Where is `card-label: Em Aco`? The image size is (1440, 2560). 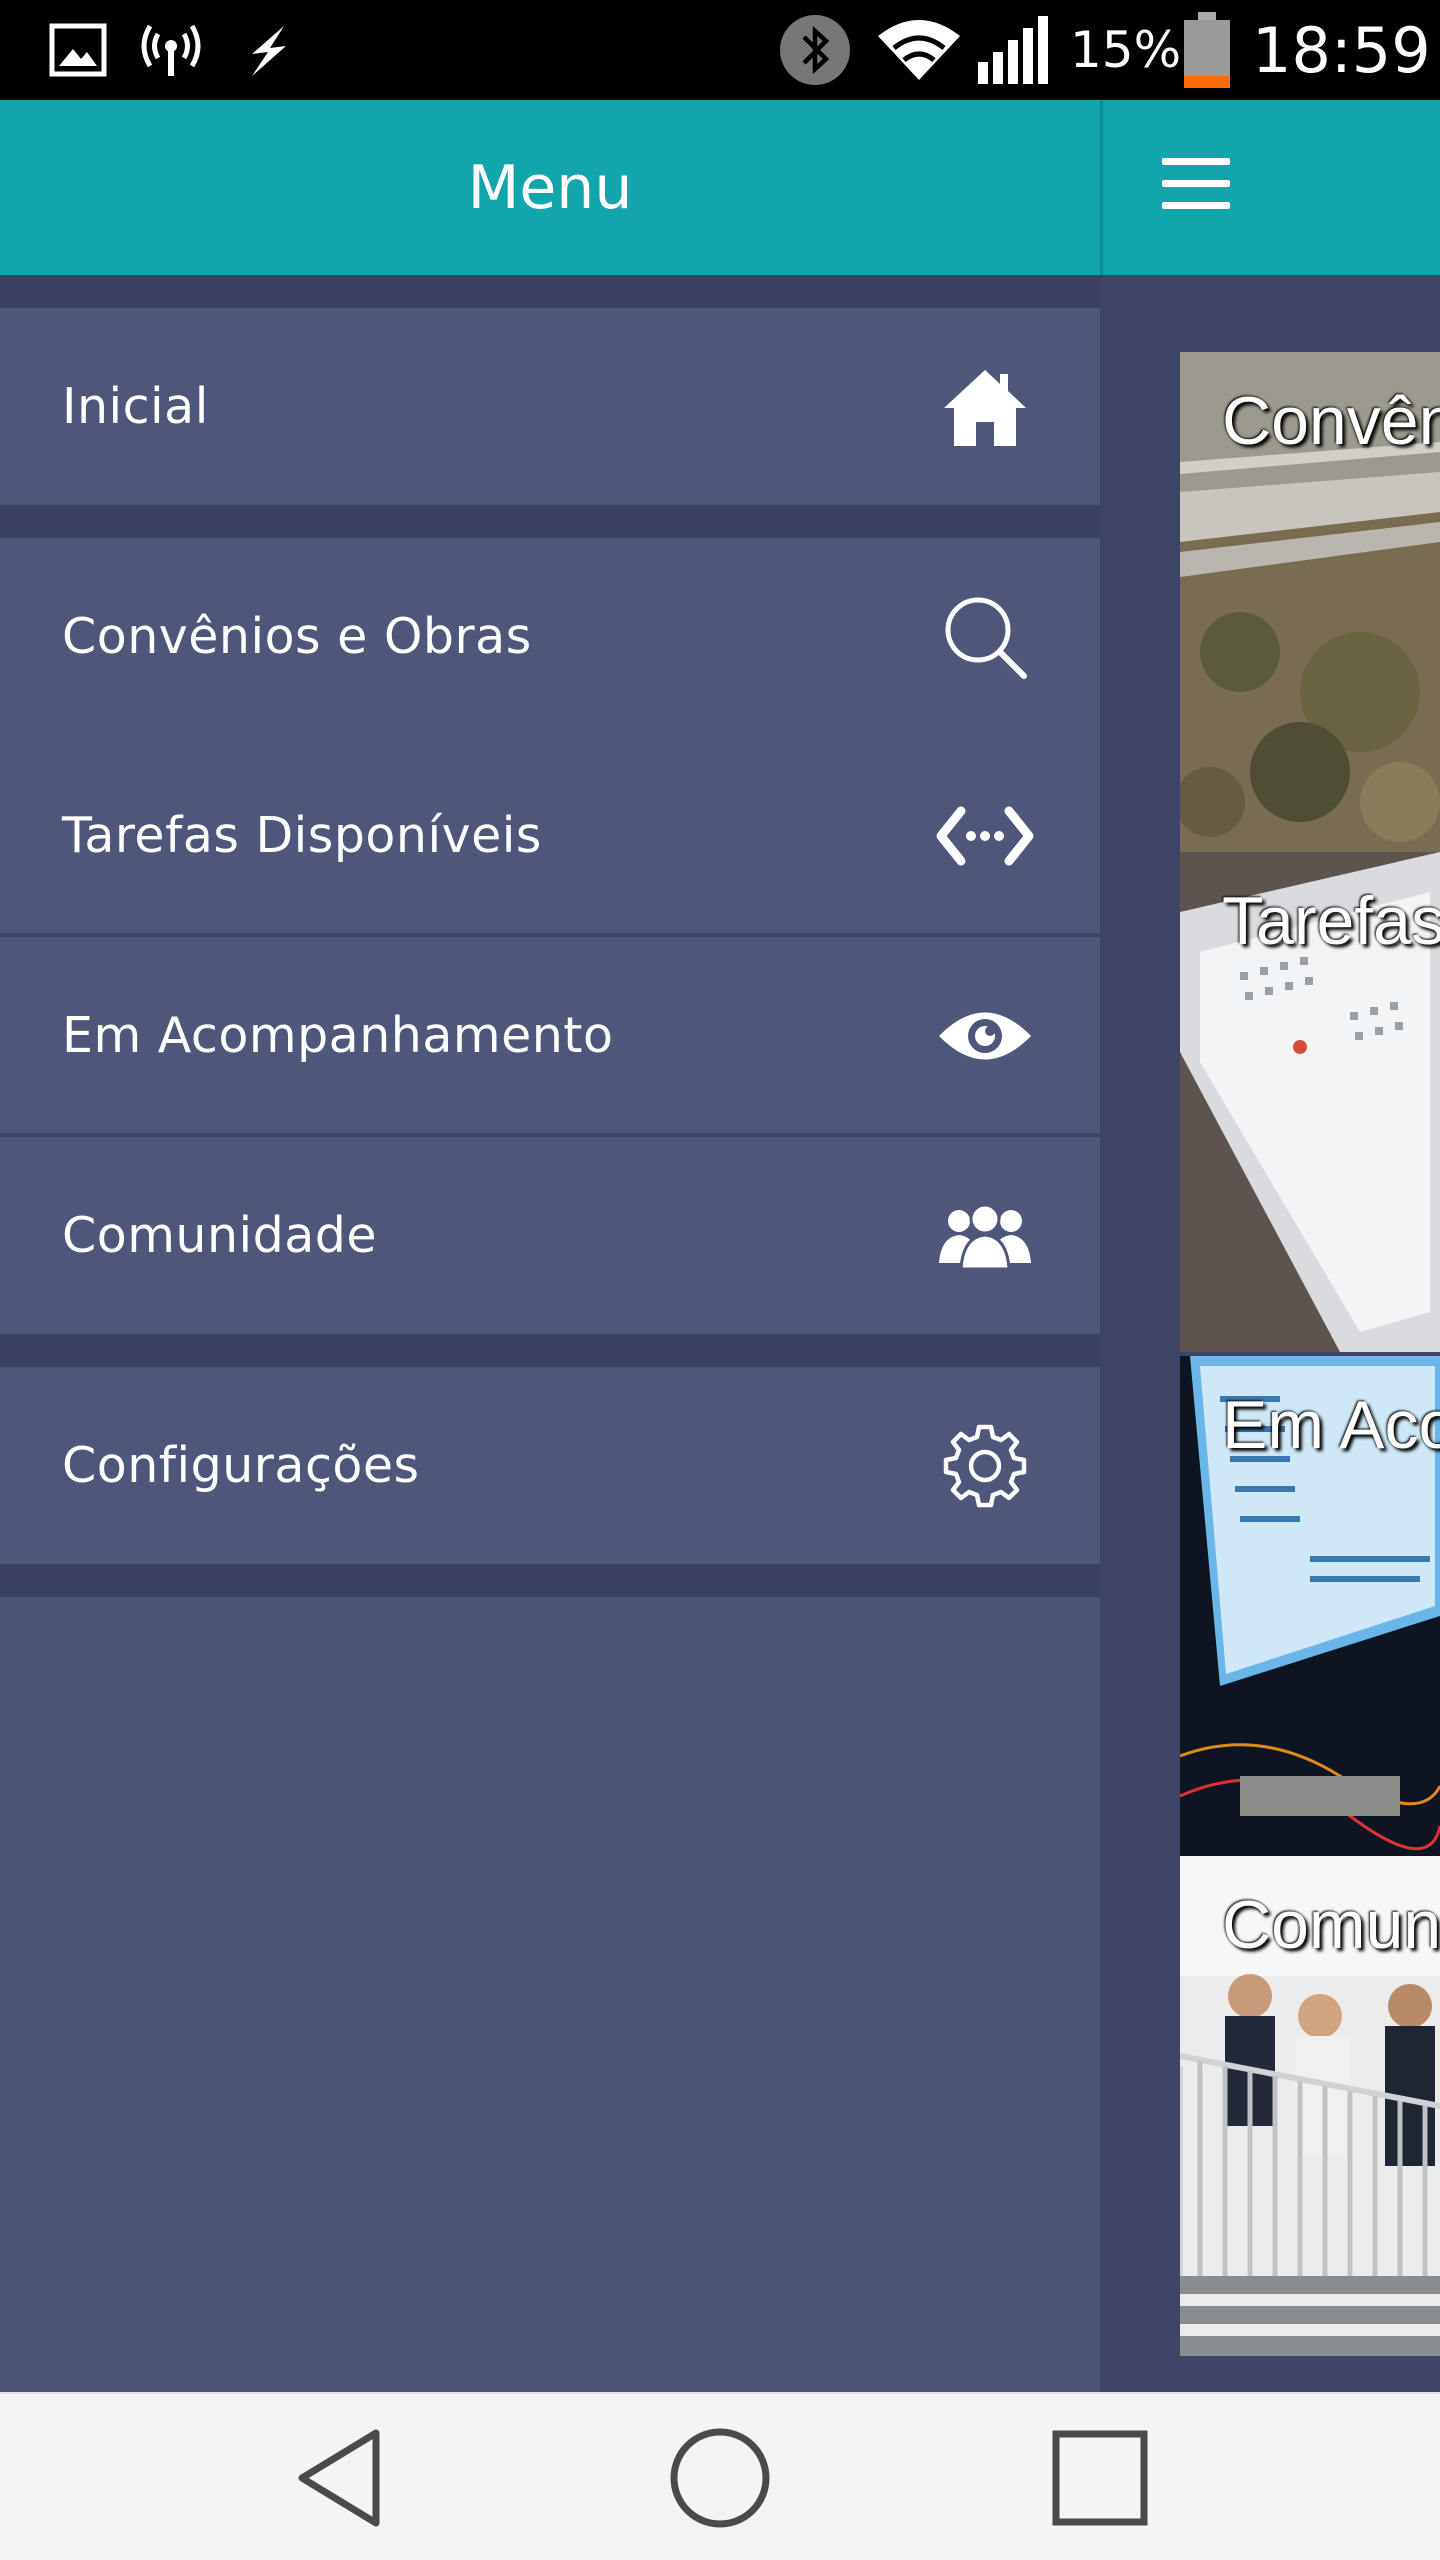
card-label: Em Aco is located at coordinates (1331, 1425).